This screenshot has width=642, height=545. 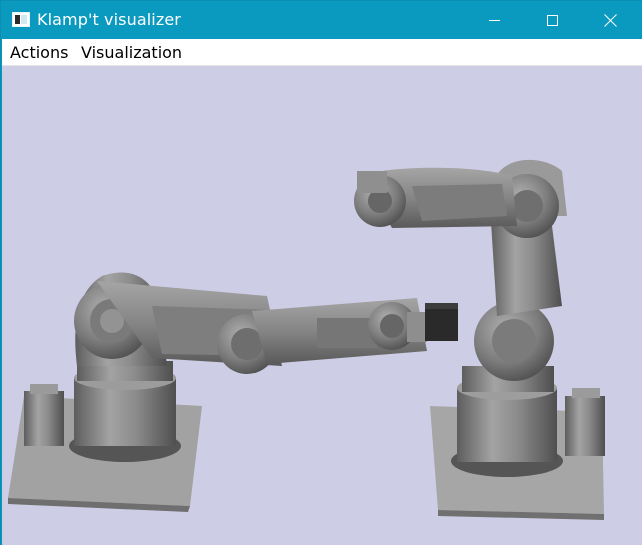 I want to click on minimize-icon, so click(x=494, y=20).